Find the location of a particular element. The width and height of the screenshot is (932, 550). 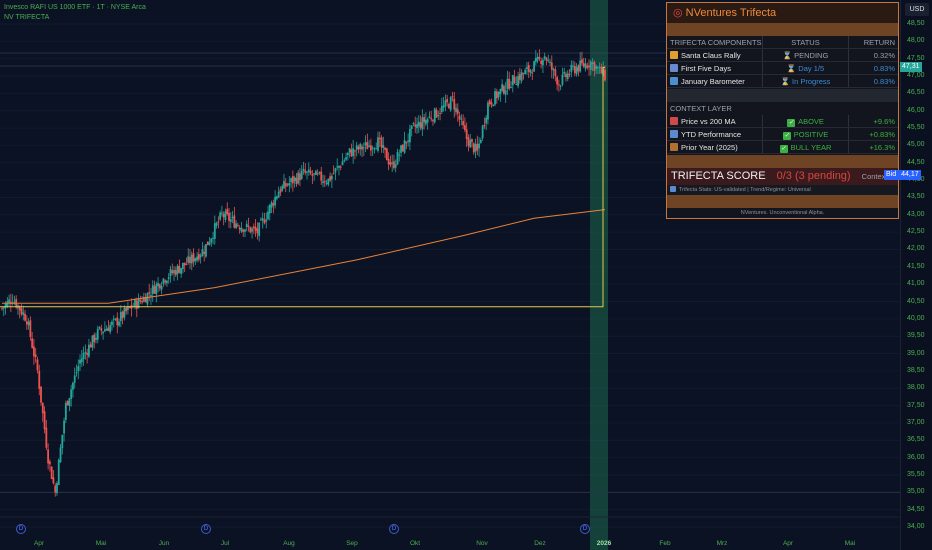

currency-button: USD is located at coordinates (917, 9).